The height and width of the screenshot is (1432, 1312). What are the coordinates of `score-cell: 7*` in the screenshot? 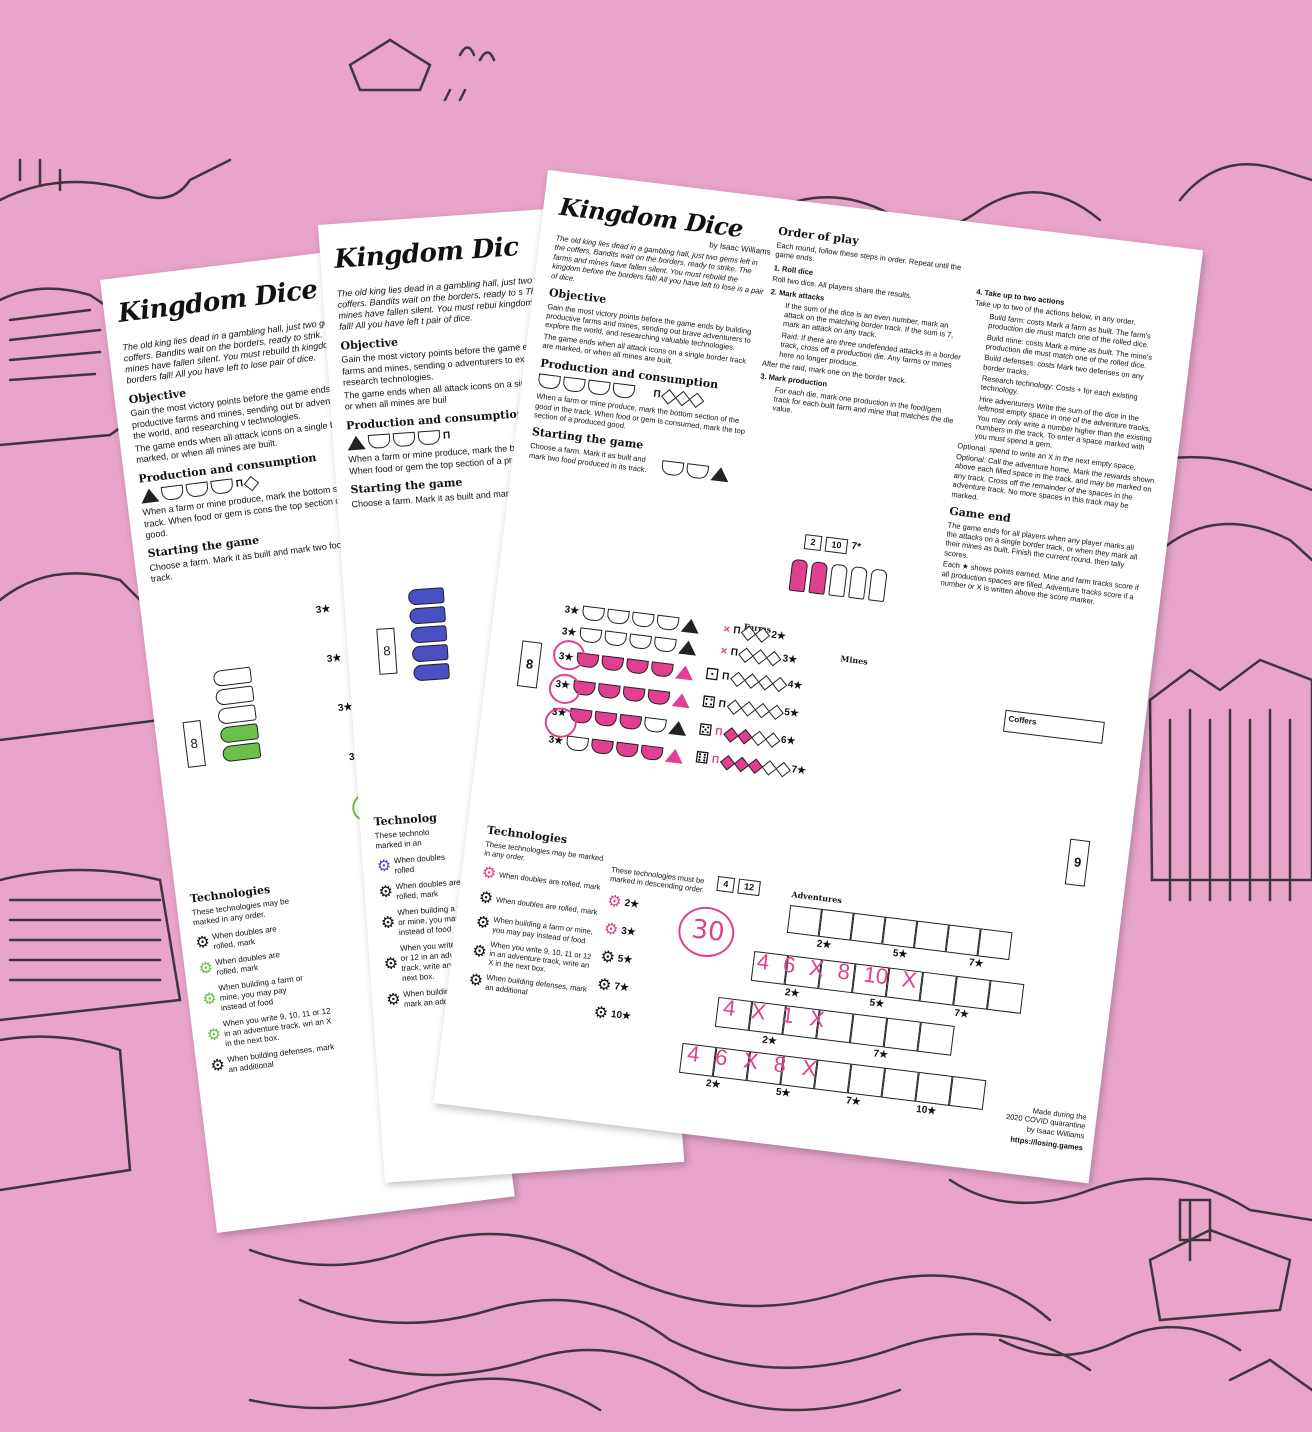 It's located at (856, 547).